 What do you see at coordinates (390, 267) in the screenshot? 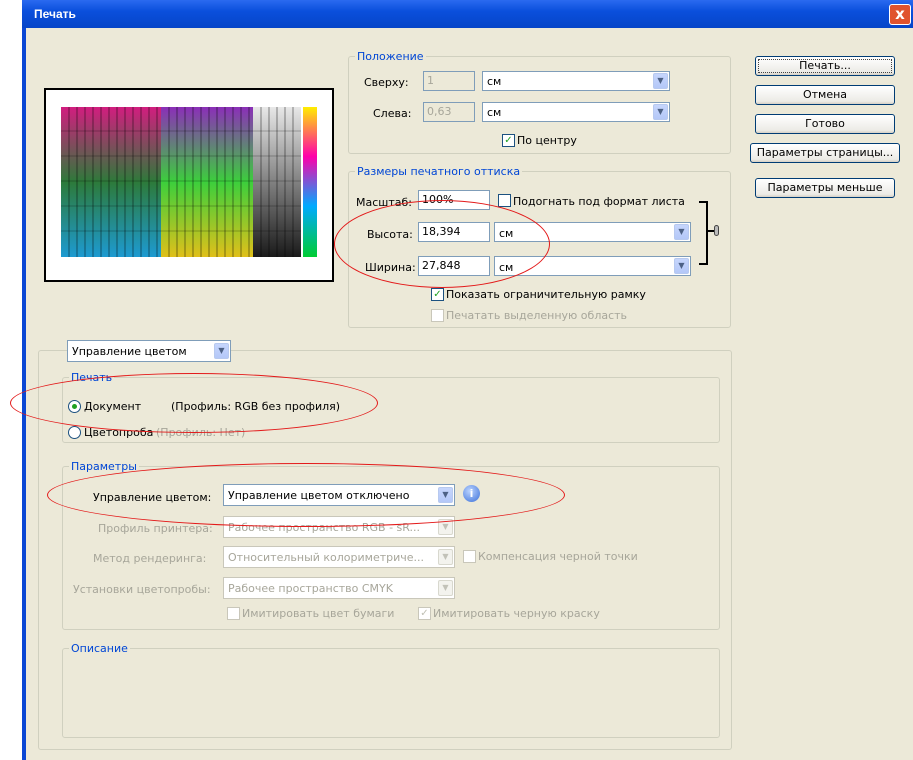
I see `width-label: Ширина:` at bounding box center [390, 267].